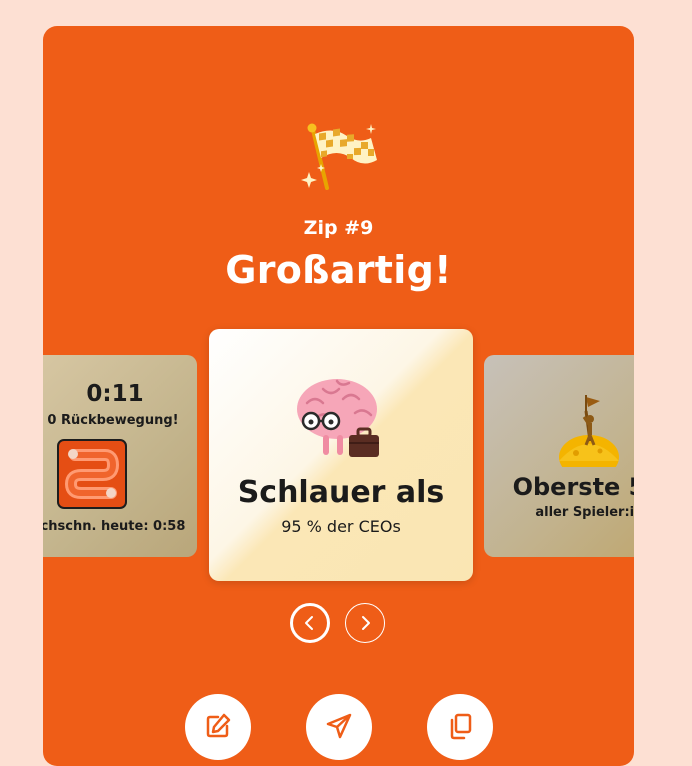 Image resolution: width=692 pixels, height=766 pixels. What do you see at coordinates (113, 420) in the screenshot?
I see `backtrack-count: 0 Rückbewegung!` at bounding box center [113, 420].